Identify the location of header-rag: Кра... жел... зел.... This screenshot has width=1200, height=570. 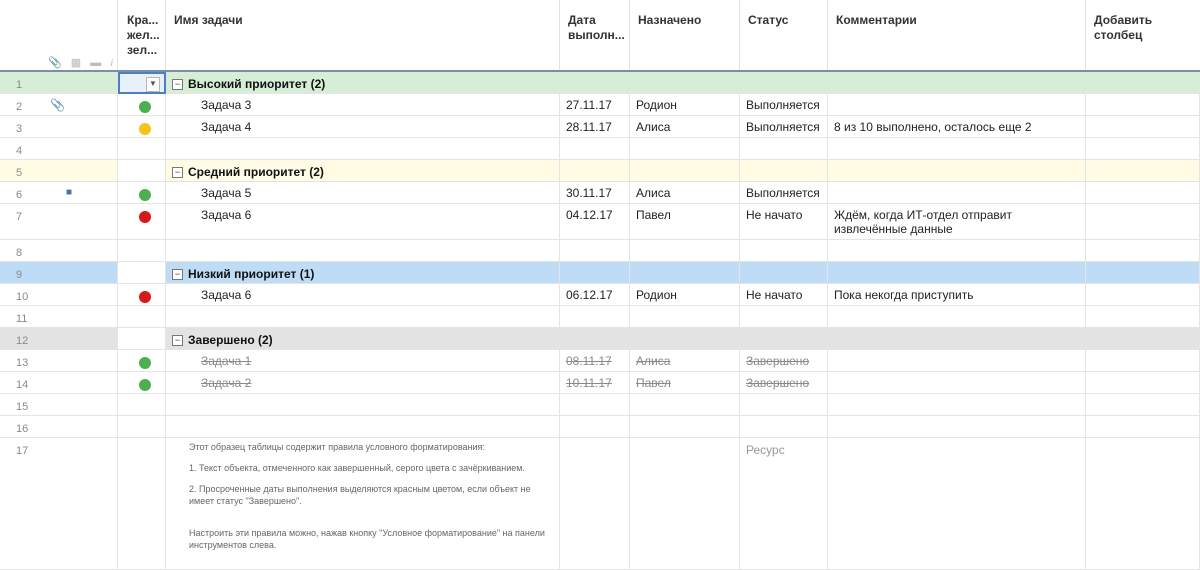
(142, 35).